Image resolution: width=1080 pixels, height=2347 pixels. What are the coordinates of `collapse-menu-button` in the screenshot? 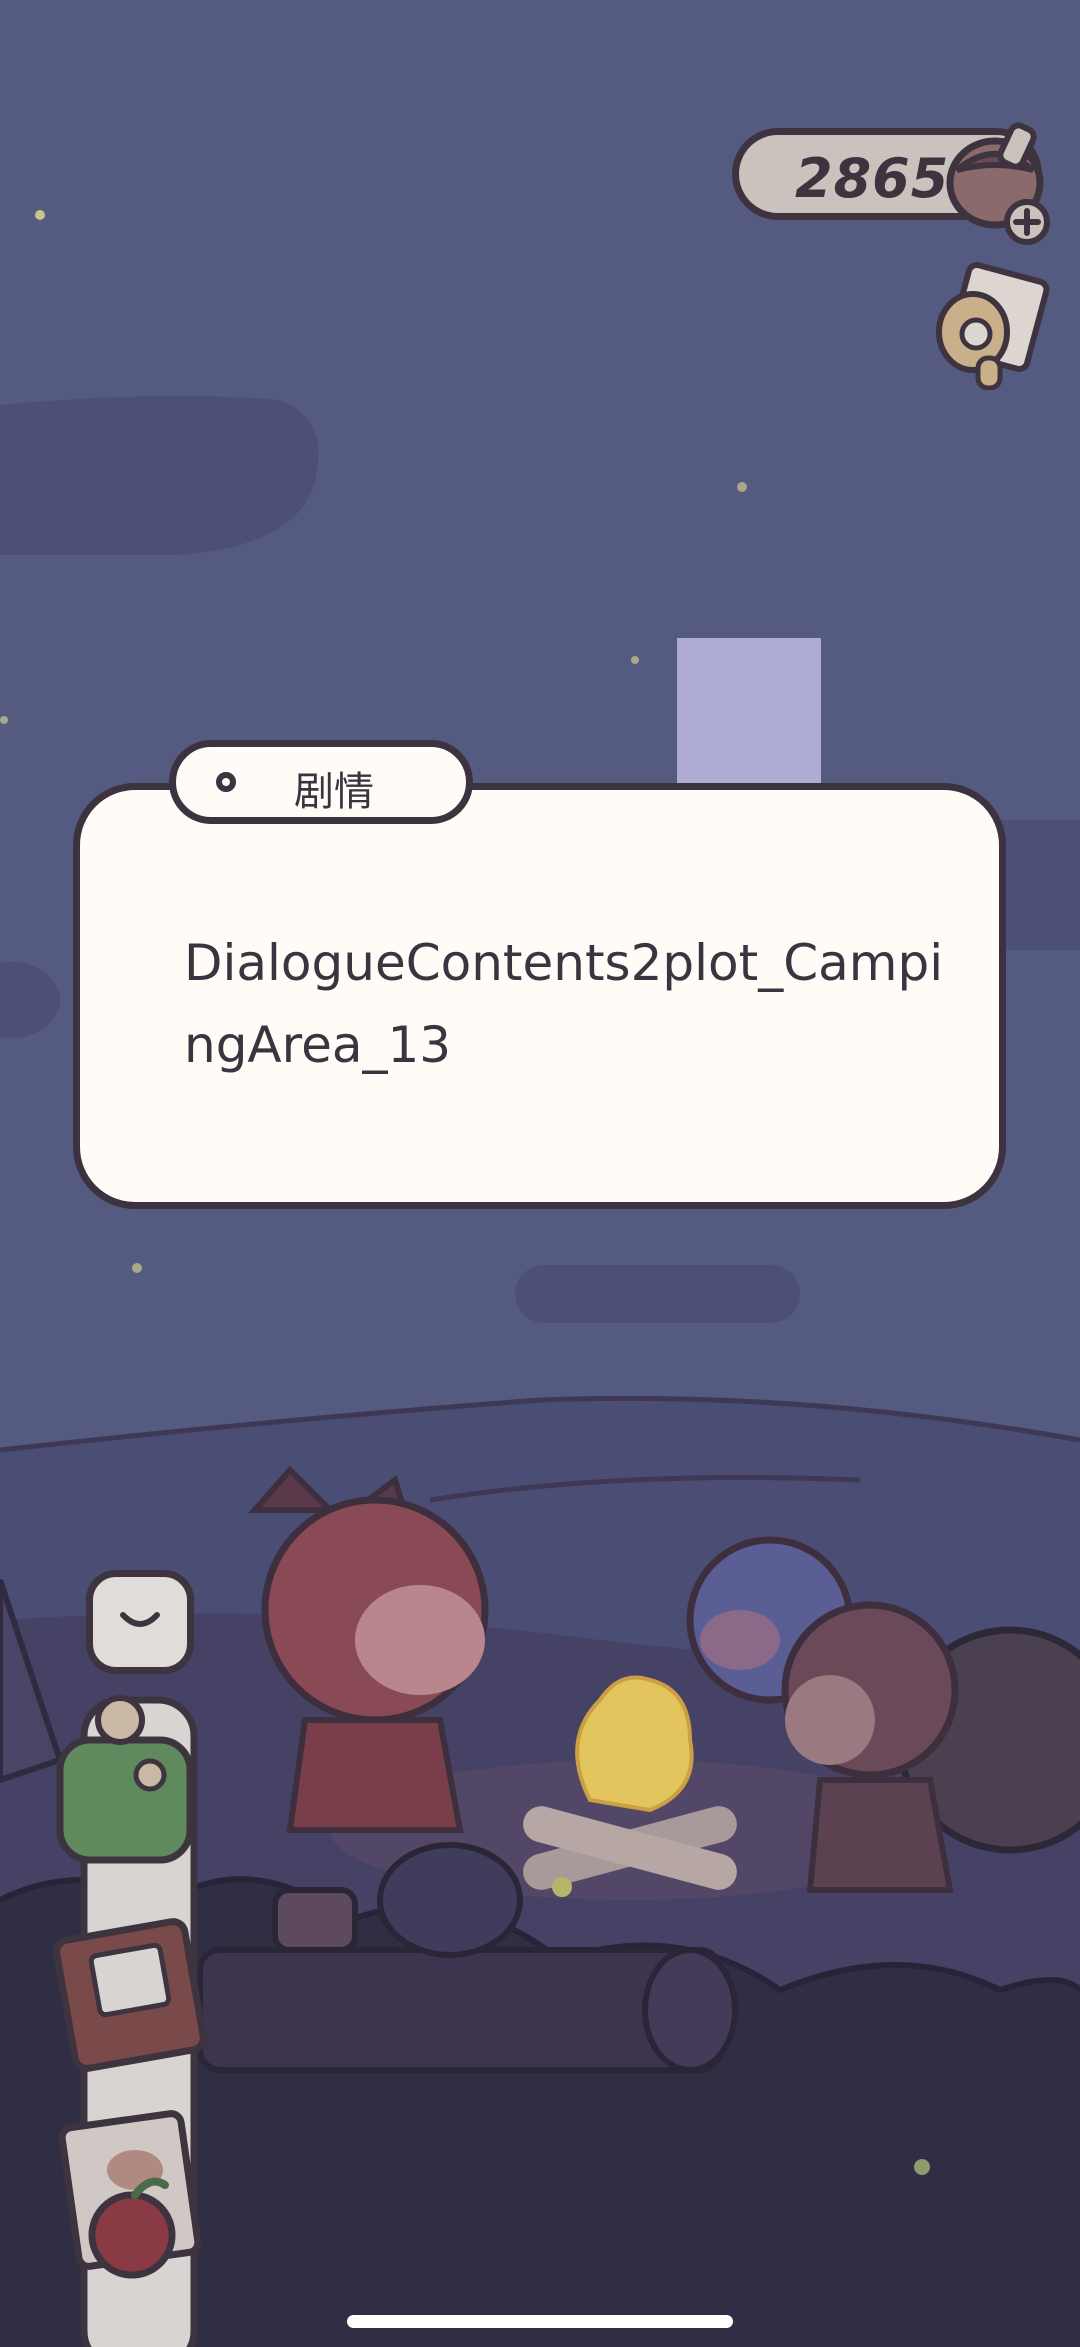 It's located at (140, 1622).